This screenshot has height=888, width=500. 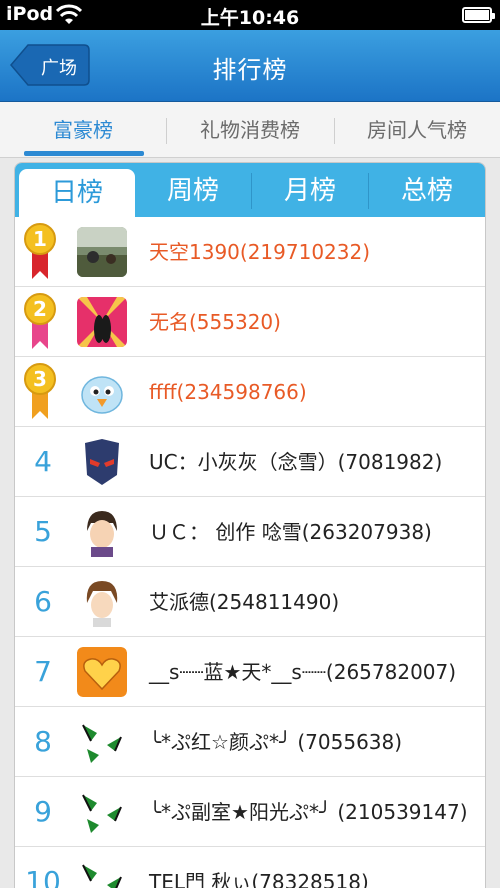 What do you see at coordinates (84, 153) in the screenshot?
I see `active-tab-indicator` at bounding box center [84, 153].